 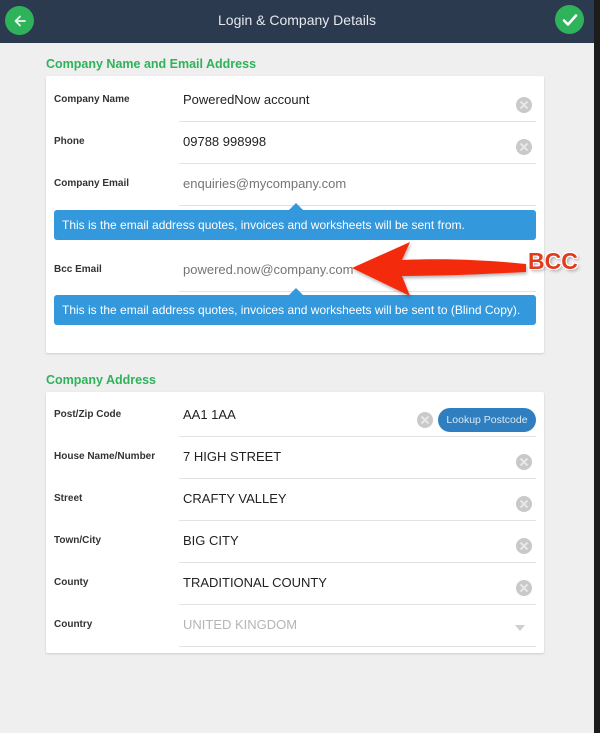 I want to click on company-email-label: Company Email, so click(x=92, y=183).